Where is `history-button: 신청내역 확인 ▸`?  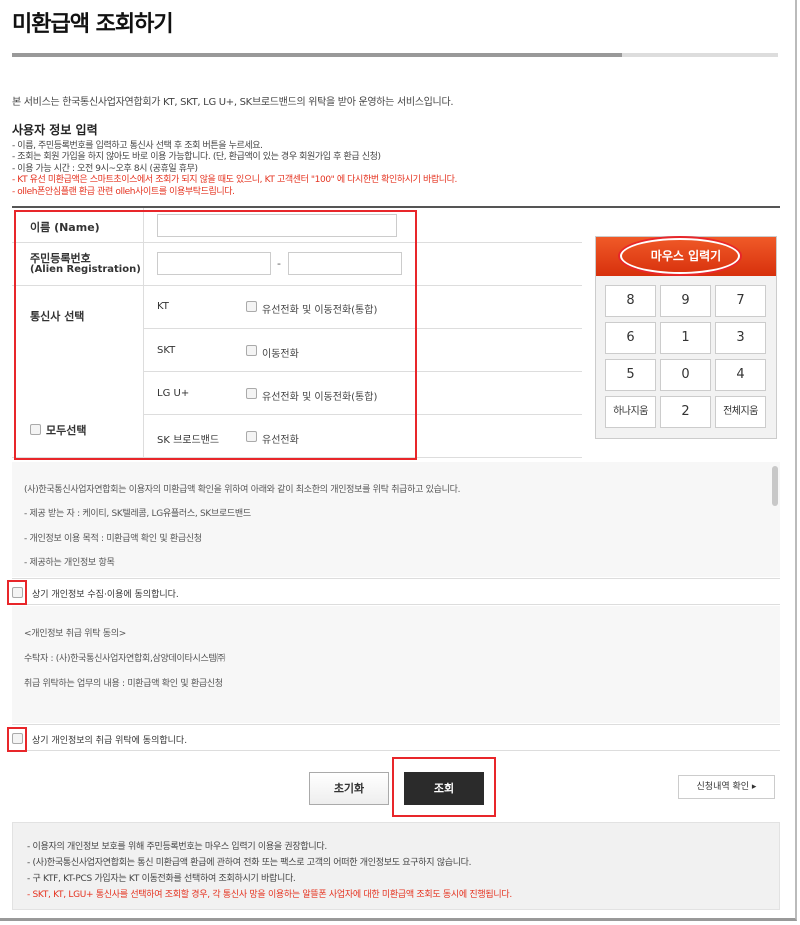 history-button: 신청내역 확인 ▸ is located at coordinates (726, 787).